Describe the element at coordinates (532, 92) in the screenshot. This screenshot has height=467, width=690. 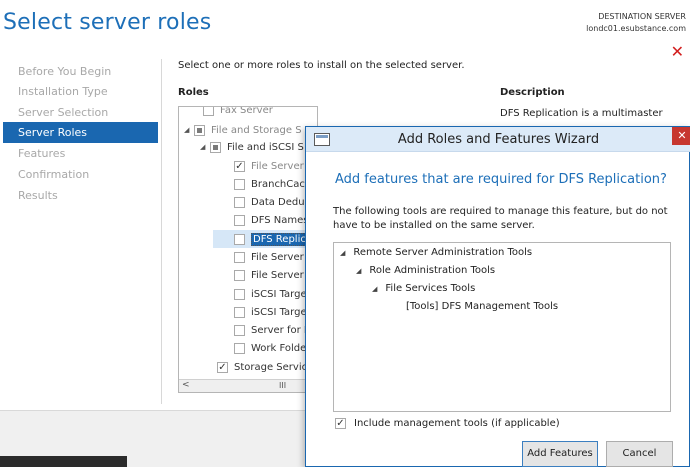
I see `description-header: Description` at that location.